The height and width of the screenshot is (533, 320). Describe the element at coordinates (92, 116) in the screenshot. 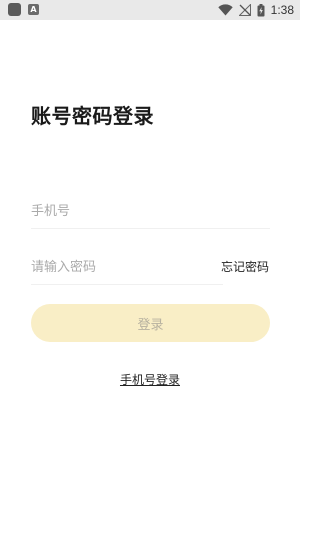

I see `page-title: 账号密码登录` at that location.